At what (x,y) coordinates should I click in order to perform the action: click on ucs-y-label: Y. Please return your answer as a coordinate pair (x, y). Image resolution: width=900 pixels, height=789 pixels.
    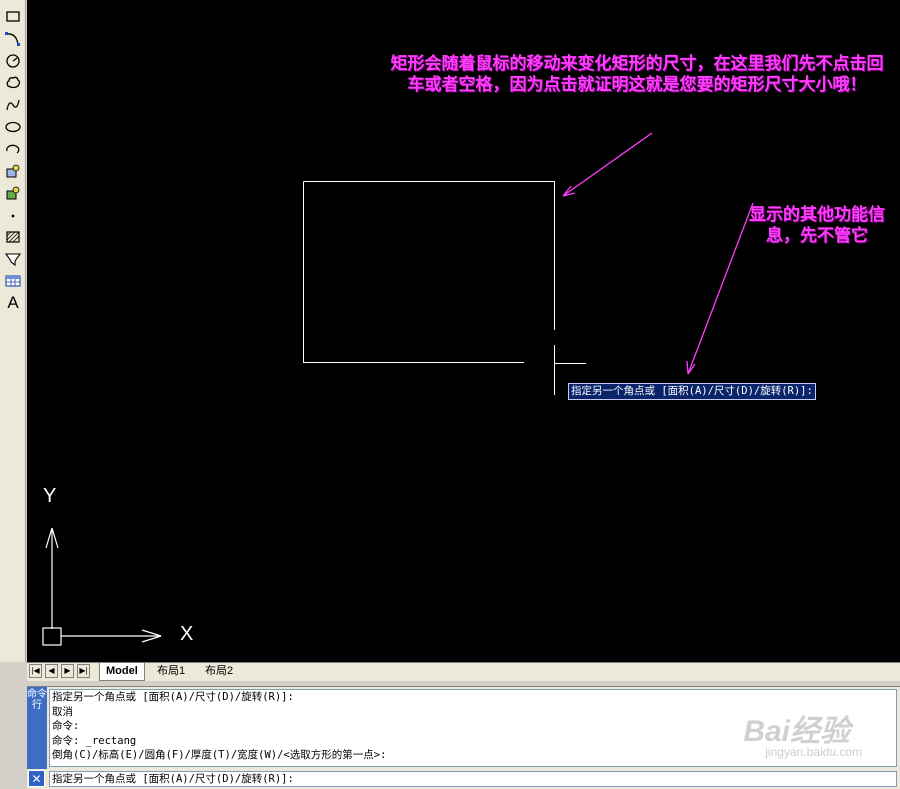
    Looking at the image, I should click on (50, 496).